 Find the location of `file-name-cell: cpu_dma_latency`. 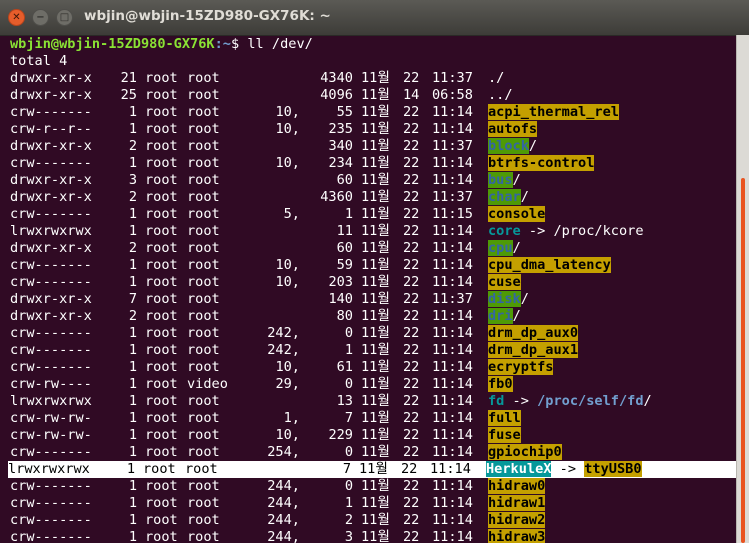

file-name-cell: cpu_dma_latency is located at coordinates (549, 265).